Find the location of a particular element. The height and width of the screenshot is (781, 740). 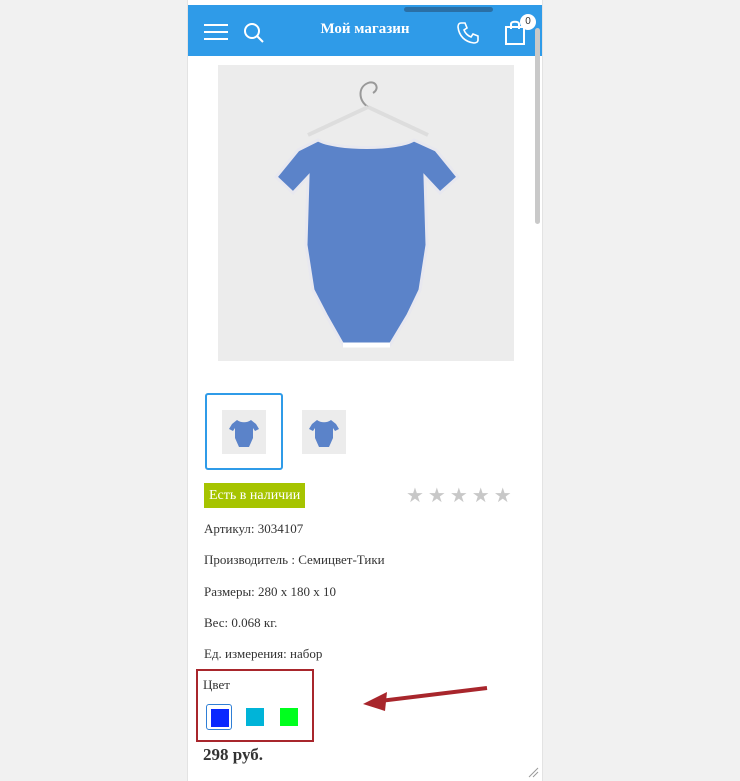

shop-title: Мой магазин is located at coordinates (365, 29).